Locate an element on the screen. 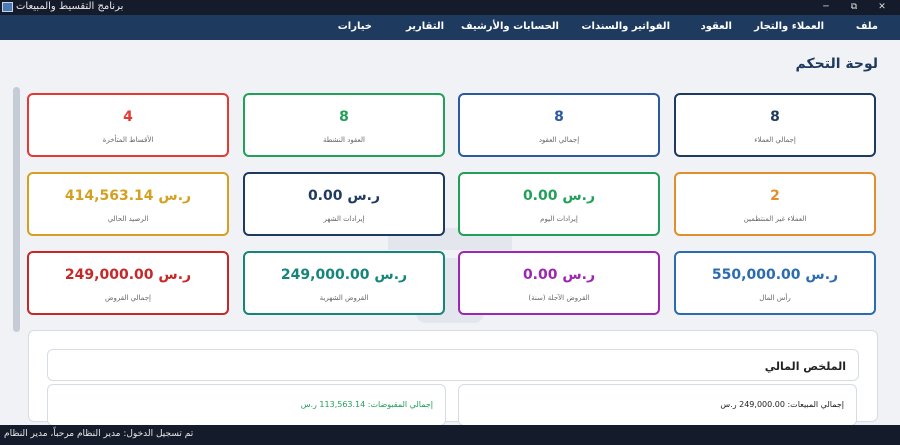  summary-header: الملخص المالي is located at coordinates (453, 365).